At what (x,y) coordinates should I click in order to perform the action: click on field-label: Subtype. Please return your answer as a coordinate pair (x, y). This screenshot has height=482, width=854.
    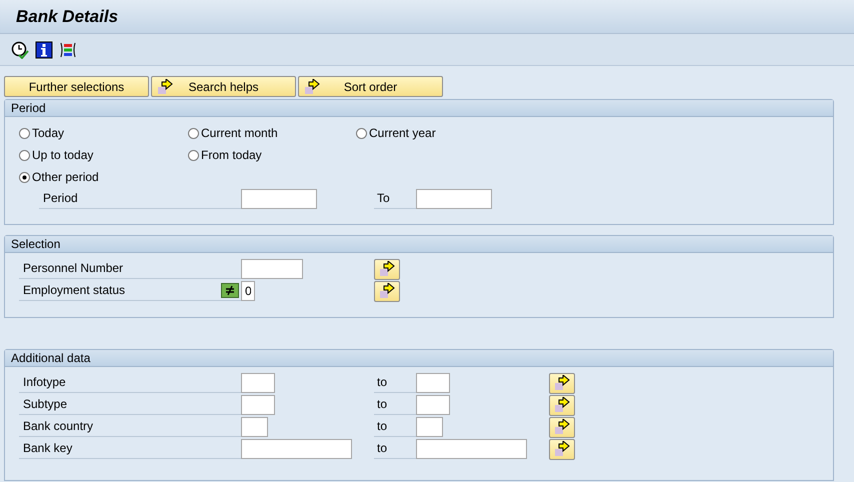
    Looking at the image, I should click on (45, 404).